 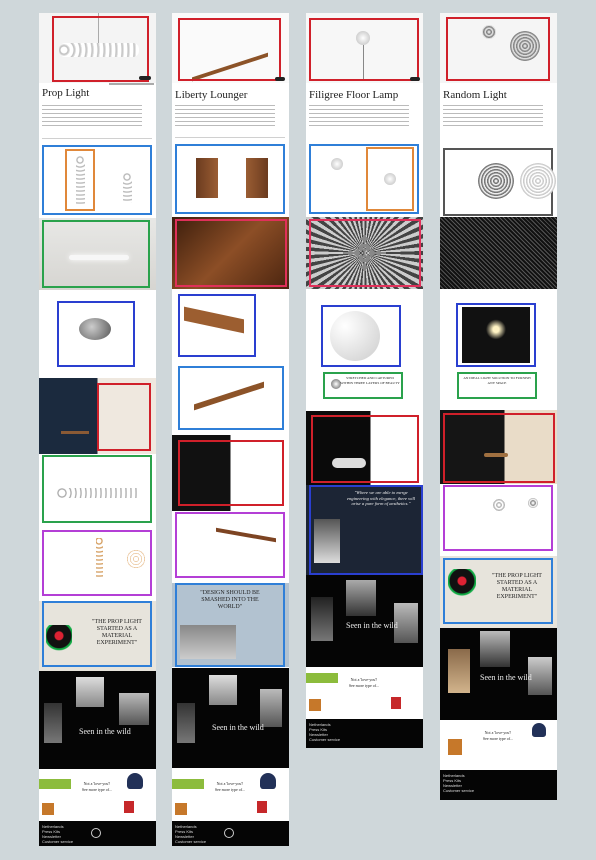 What do you see at coordinates (207, 178) in the screenshot?
I see `chair-front-image` at bounding box center [207, 178].